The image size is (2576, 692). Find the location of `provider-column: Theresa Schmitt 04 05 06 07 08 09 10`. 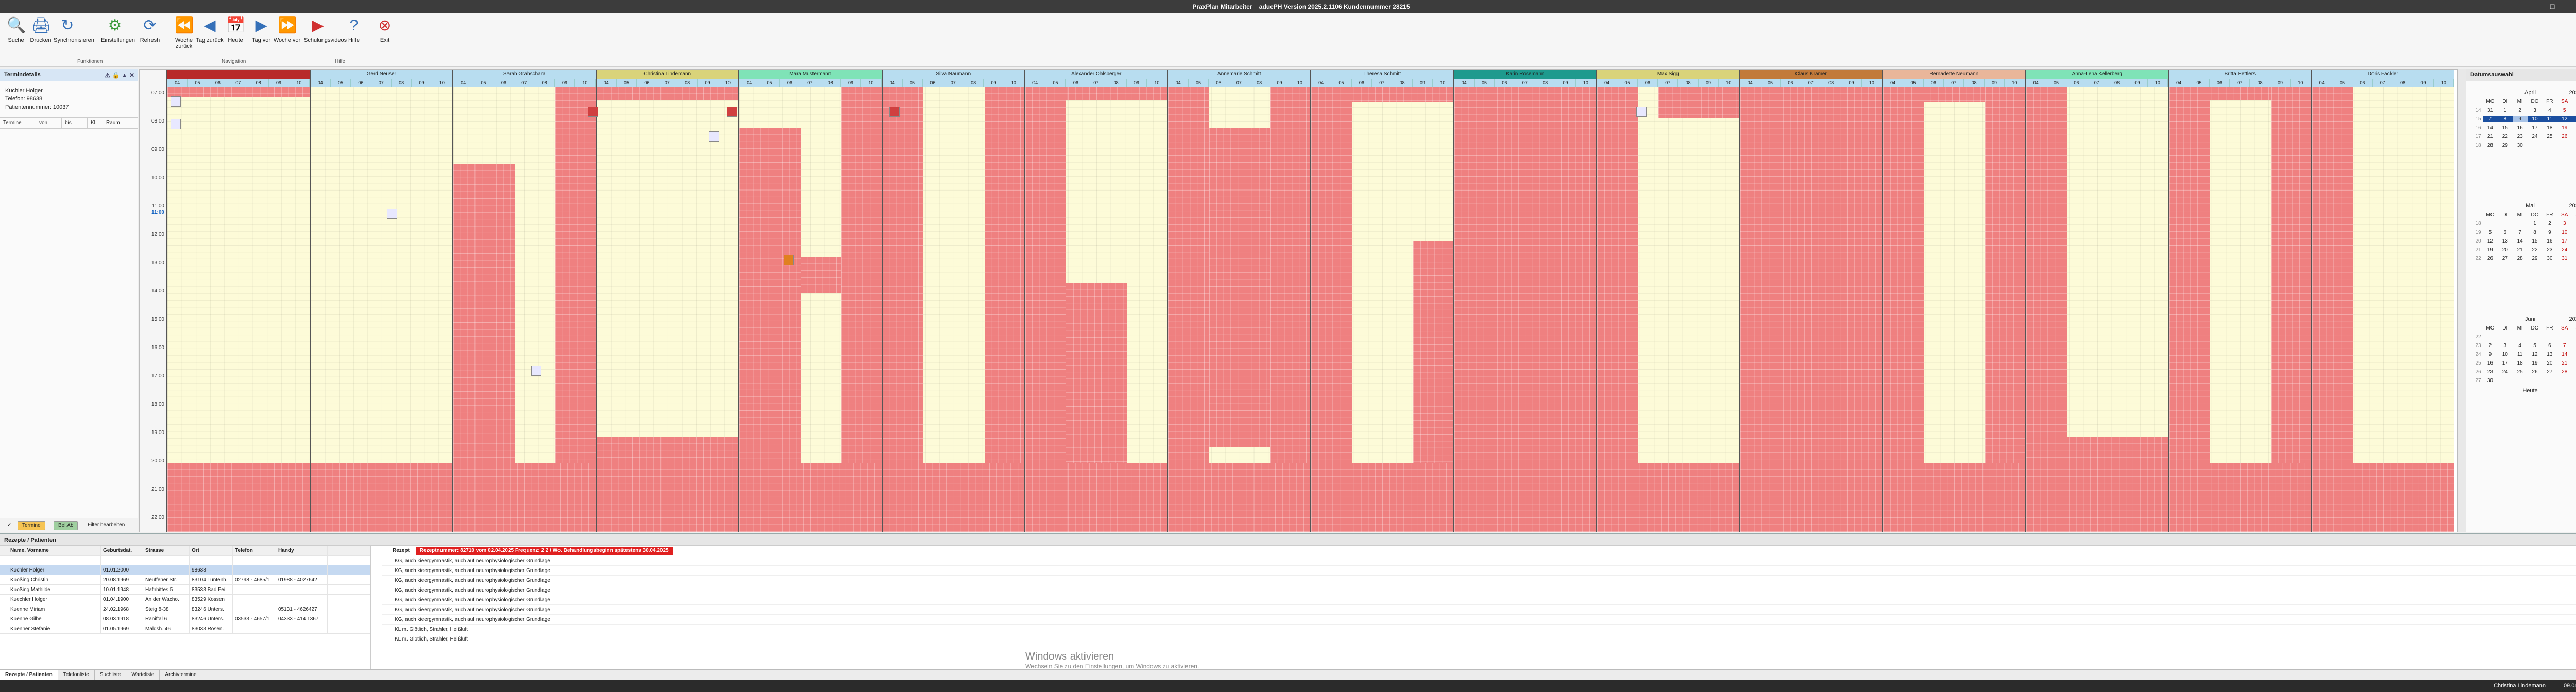

provider-column: Theresa Schmitt 04 05 06 07 08 09 10 is located at coordinates (1382, 301).